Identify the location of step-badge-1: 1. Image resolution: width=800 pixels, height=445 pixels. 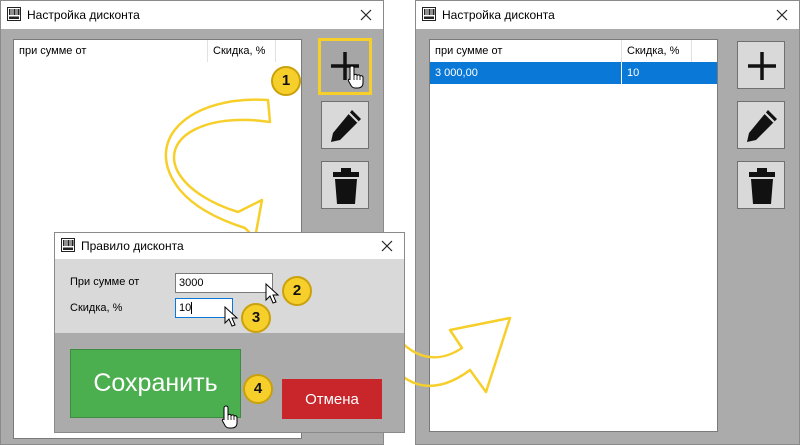
(286, 81).